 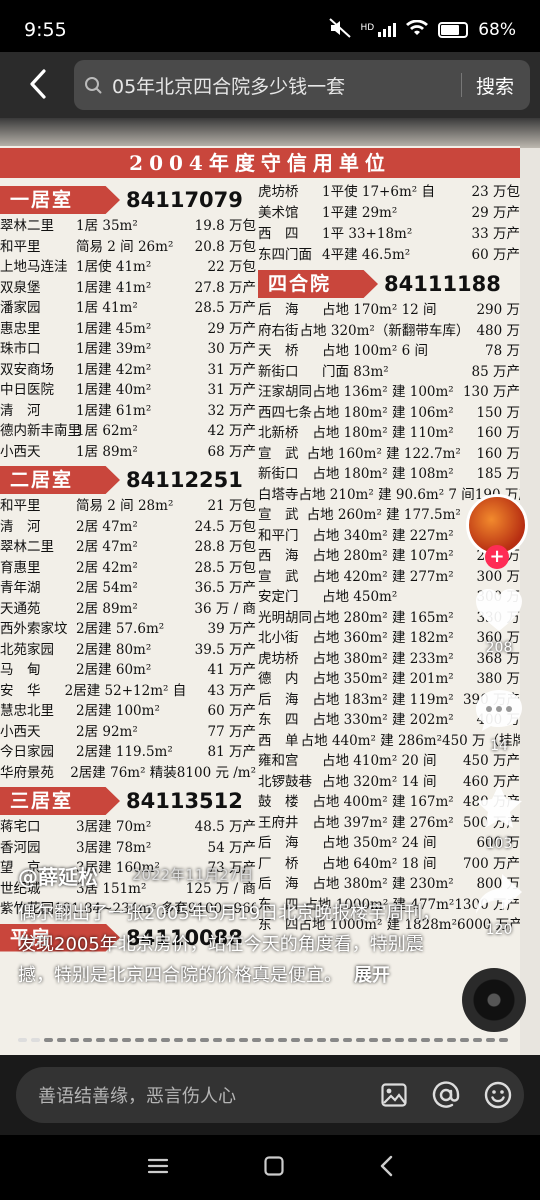 I want to click on listing-desc: 1居 41m², so click(x=107, y=308).